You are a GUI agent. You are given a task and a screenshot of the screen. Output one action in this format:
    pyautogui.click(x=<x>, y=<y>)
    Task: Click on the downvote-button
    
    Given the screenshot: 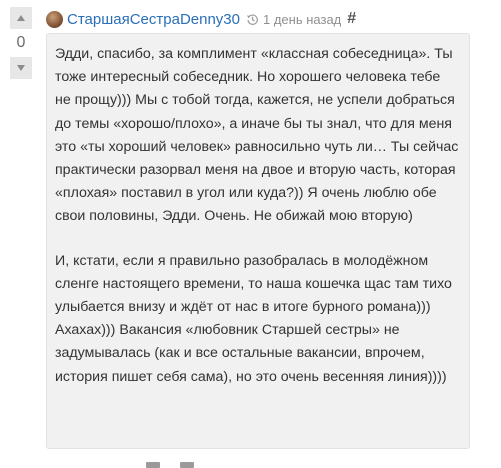 What is the action you would take?
    pyautogui.click(x=21, y=68)
    